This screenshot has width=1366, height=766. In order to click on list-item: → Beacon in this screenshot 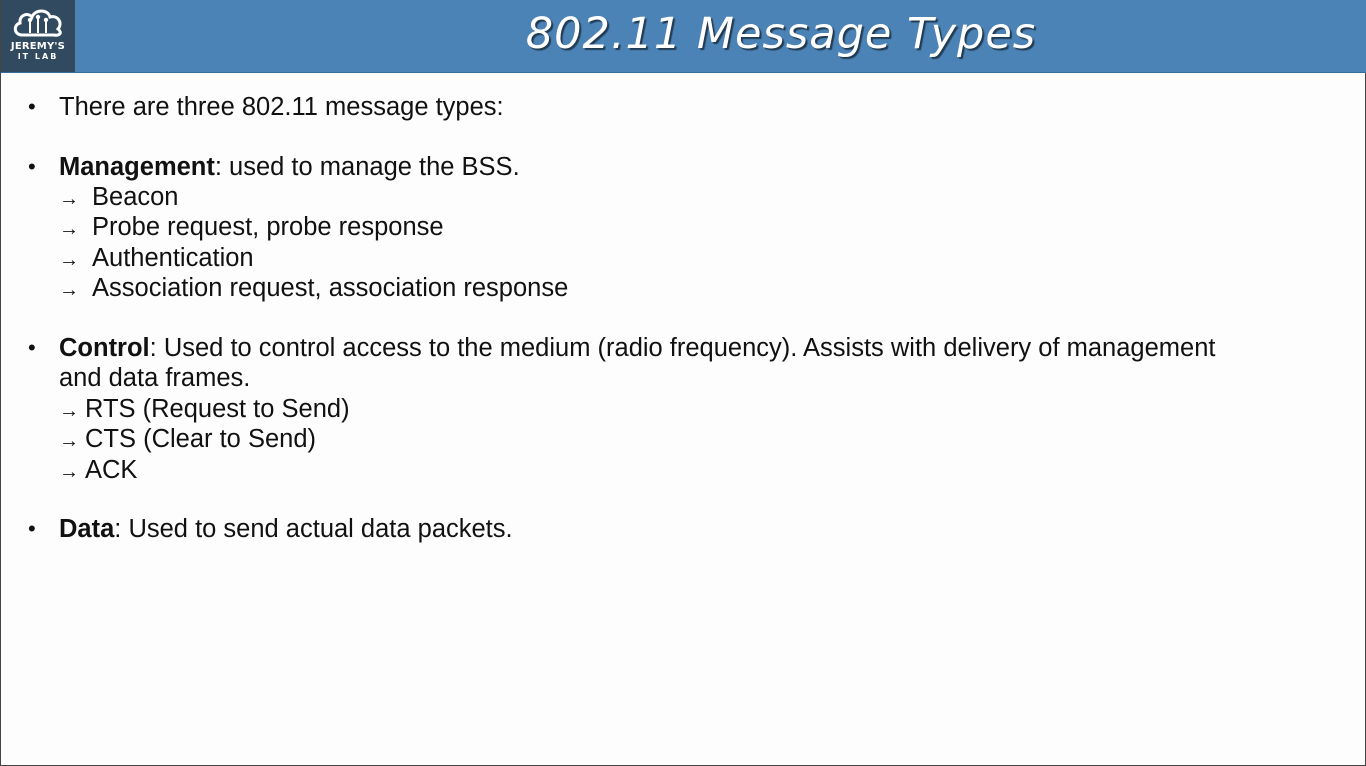, I will do `click(119, 198)`.